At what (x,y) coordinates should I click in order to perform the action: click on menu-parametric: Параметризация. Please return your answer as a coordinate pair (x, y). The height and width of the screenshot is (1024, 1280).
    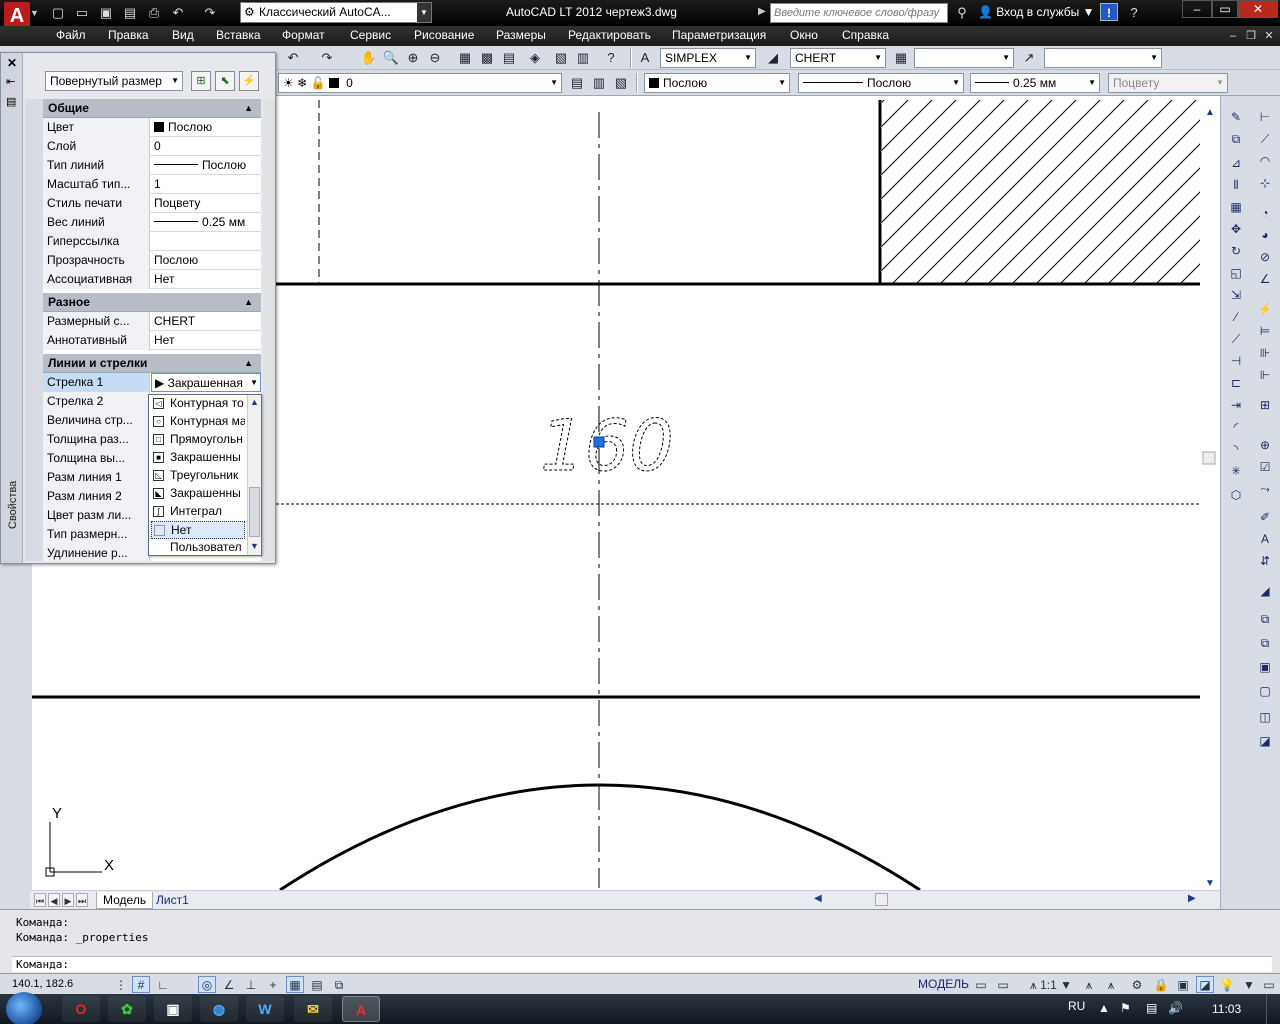
    Looking at the image, I should click on (719, 35).